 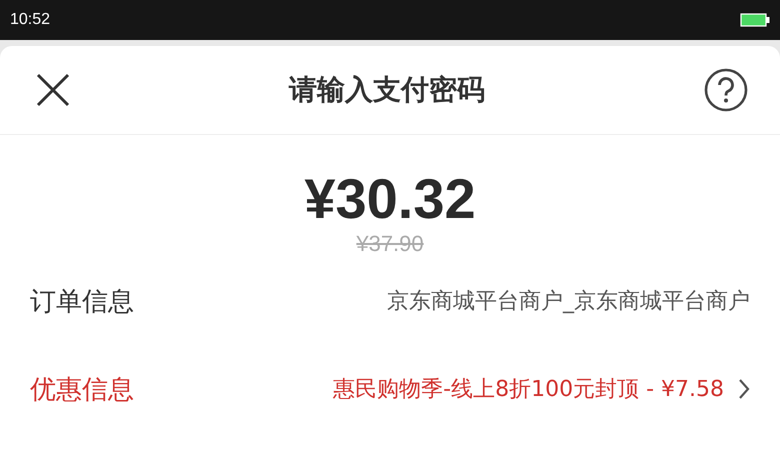 I want to click on battery-icon, so click(x=755, y=20).